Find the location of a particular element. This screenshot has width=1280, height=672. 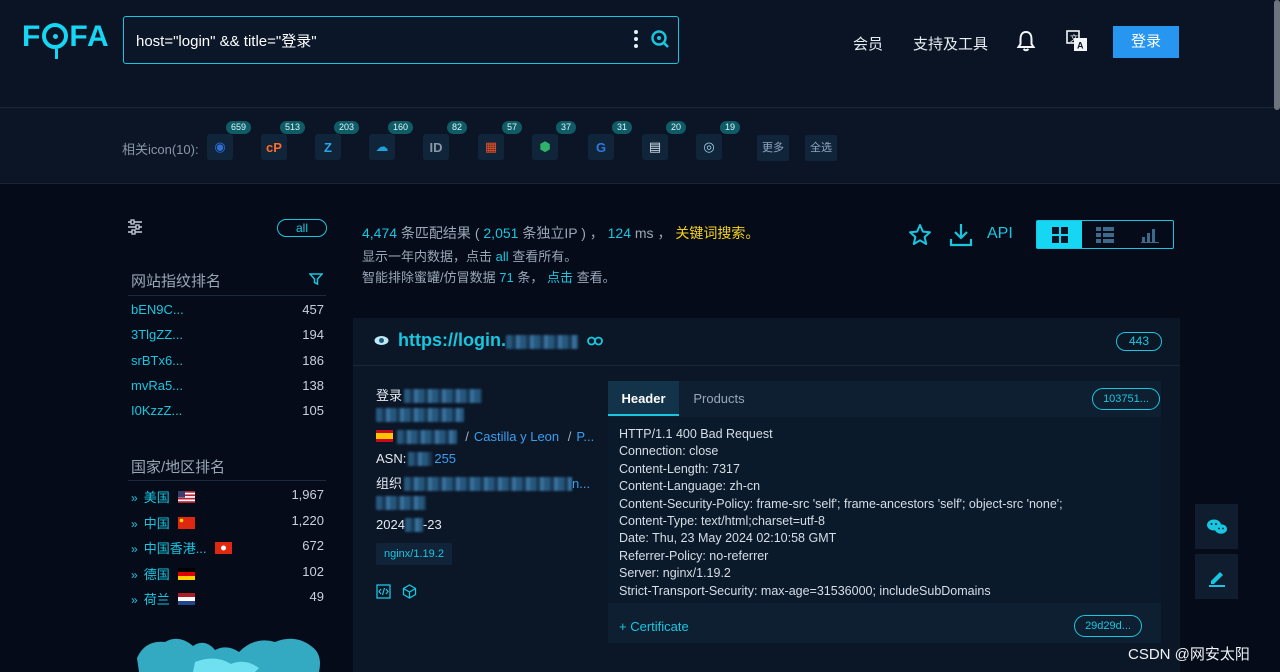

title-text: 登录 is located at coordinates (389, 395).